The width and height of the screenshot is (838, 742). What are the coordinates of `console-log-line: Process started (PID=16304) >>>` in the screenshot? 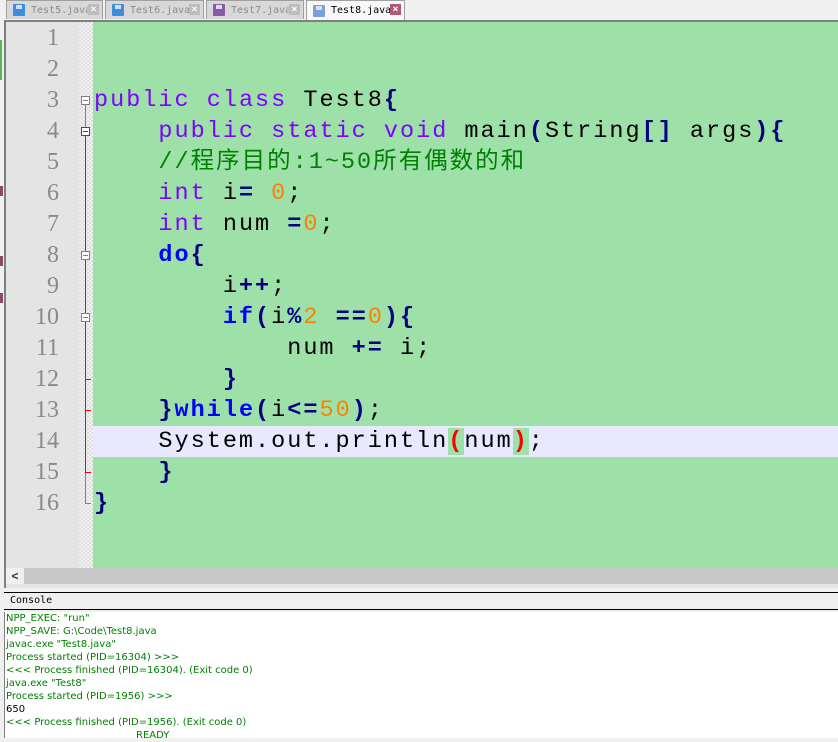 It's located at (93, 657).